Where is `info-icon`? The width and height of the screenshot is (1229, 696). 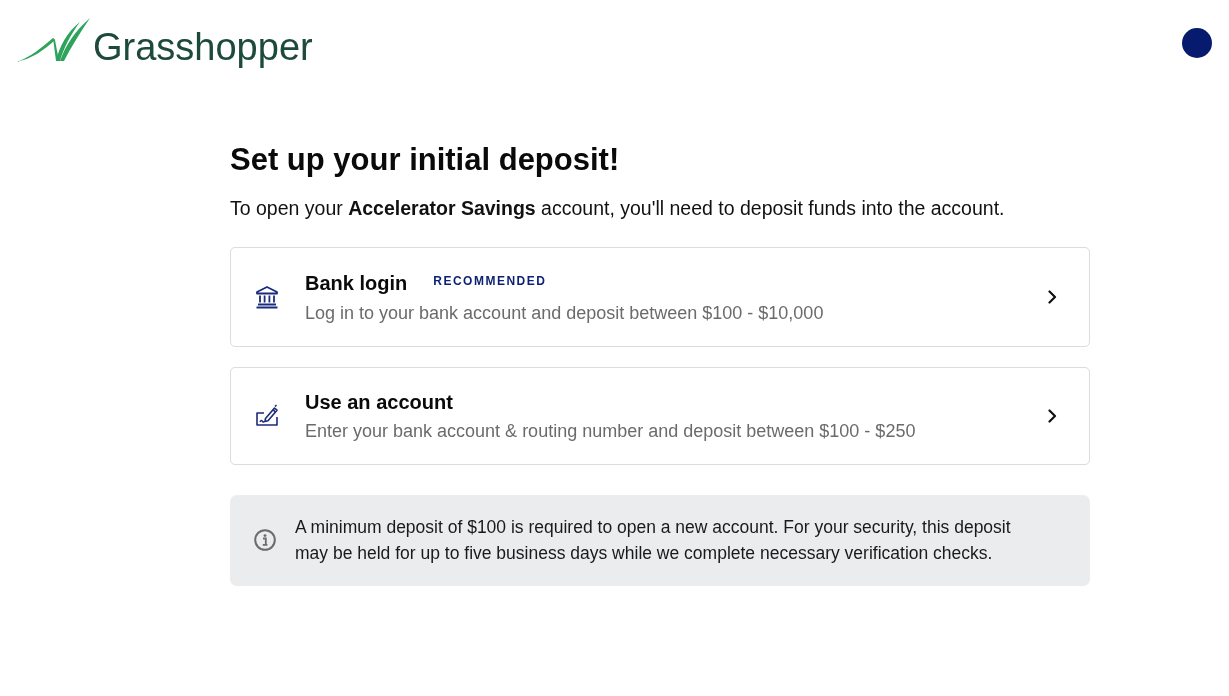
info-icon is located at coordinates (265, 540).